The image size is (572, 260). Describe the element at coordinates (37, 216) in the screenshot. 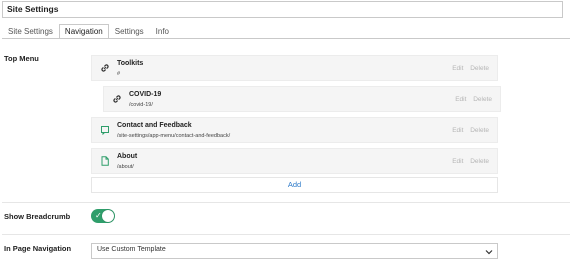

I see `show-breadcrumb-label: Show Breadcrumb` at that location.